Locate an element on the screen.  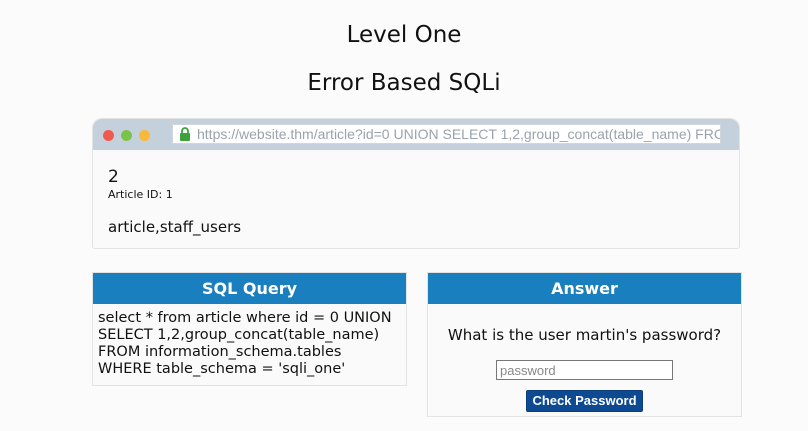
sql-line: select * from article where id = 0 UNION is located at coordinates (245, 318).